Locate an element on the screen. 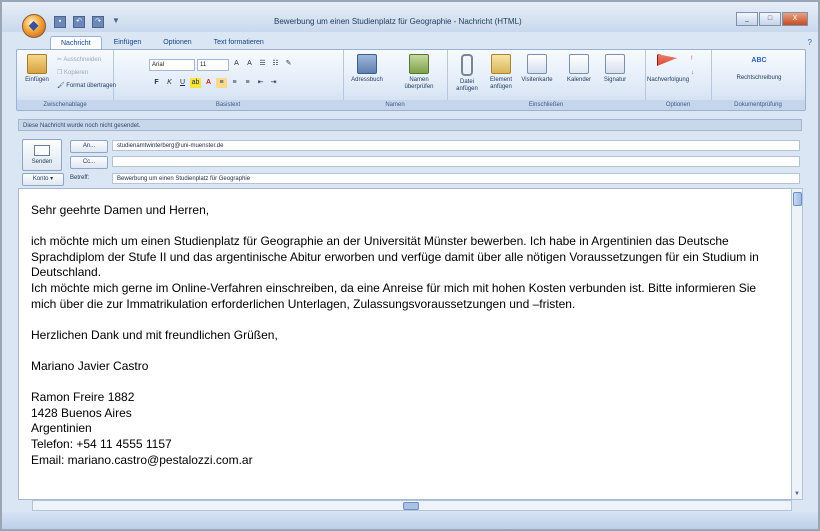 The image size is (820, 531). names-group: Adressbuch Namen überprüfen Namen is located at coordinates (395, 80).